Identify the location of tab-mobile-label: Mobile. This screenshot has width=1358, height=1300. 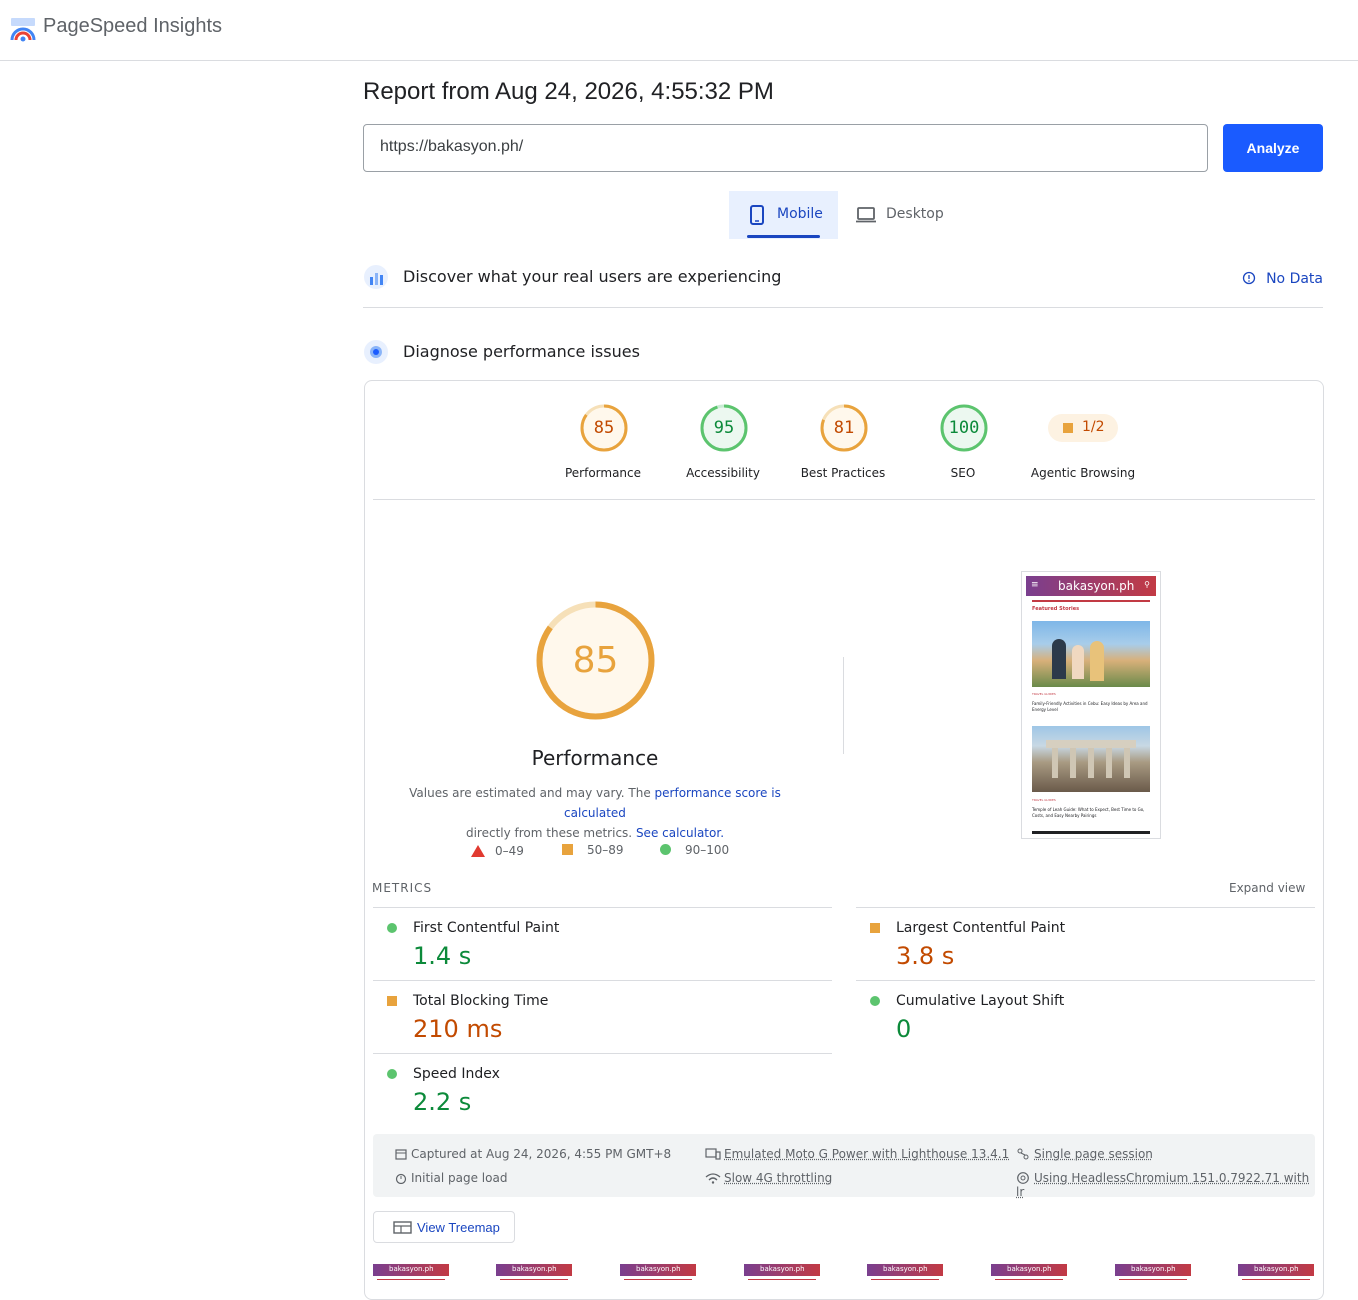
(800, 214).